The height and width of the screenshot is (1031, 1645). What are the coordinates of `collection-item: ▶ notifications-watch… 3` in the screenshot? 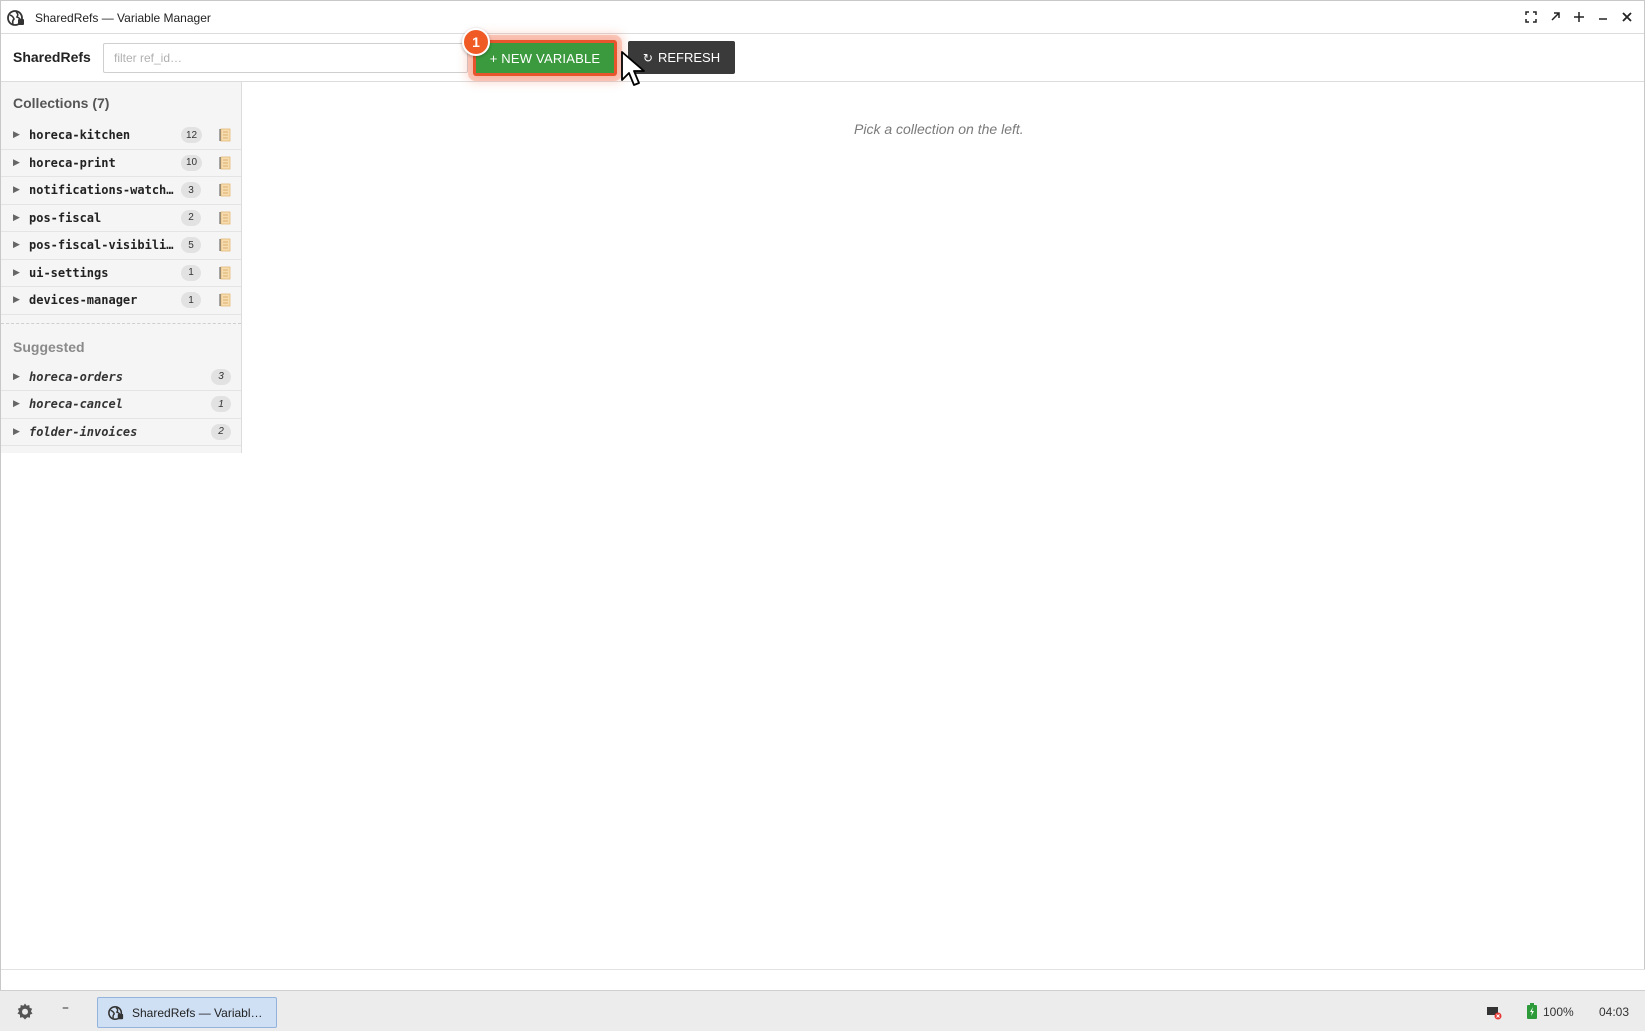 It's located at (121, 191).